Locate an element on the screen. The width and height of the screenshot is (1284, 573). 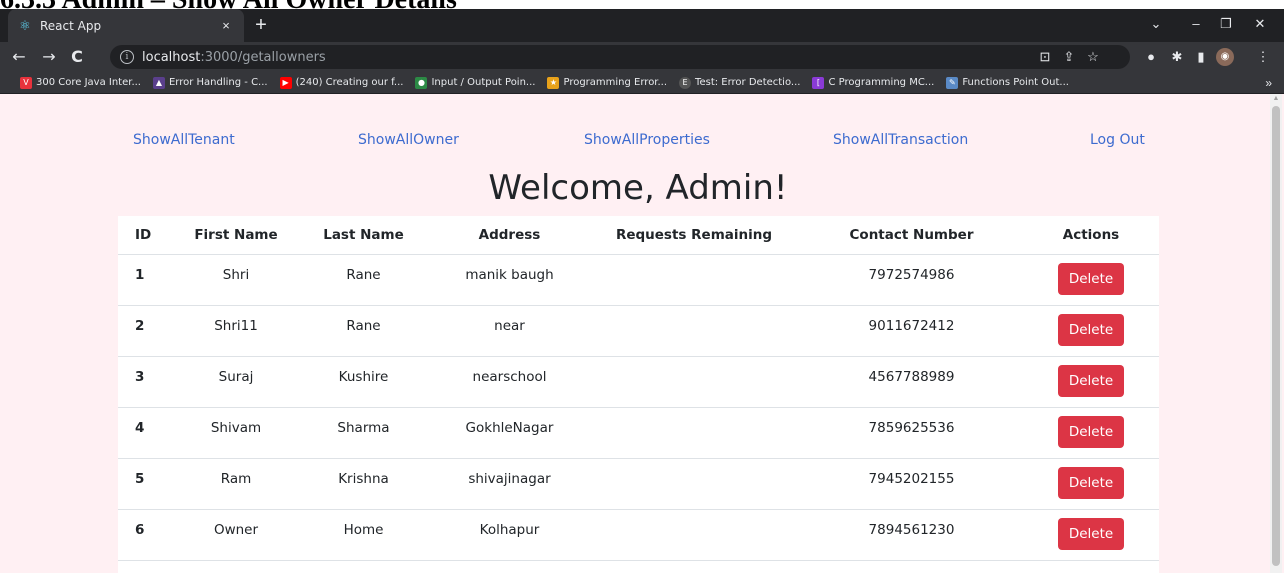
cell-contact-number: 4567788989 is located at coordinates (911, 382).